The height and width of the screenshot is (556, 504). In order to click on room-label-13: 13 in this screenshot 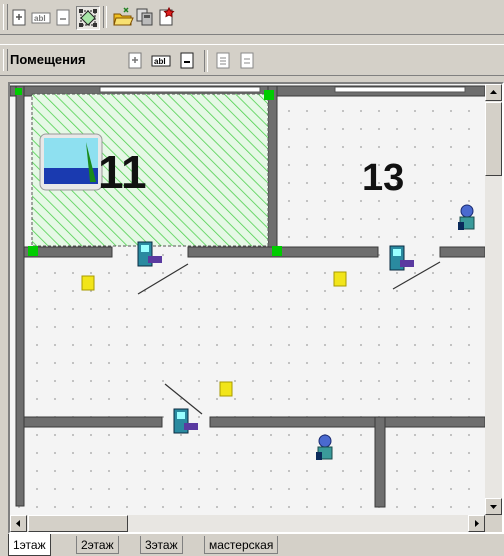, I will do `click(383, 178)`.